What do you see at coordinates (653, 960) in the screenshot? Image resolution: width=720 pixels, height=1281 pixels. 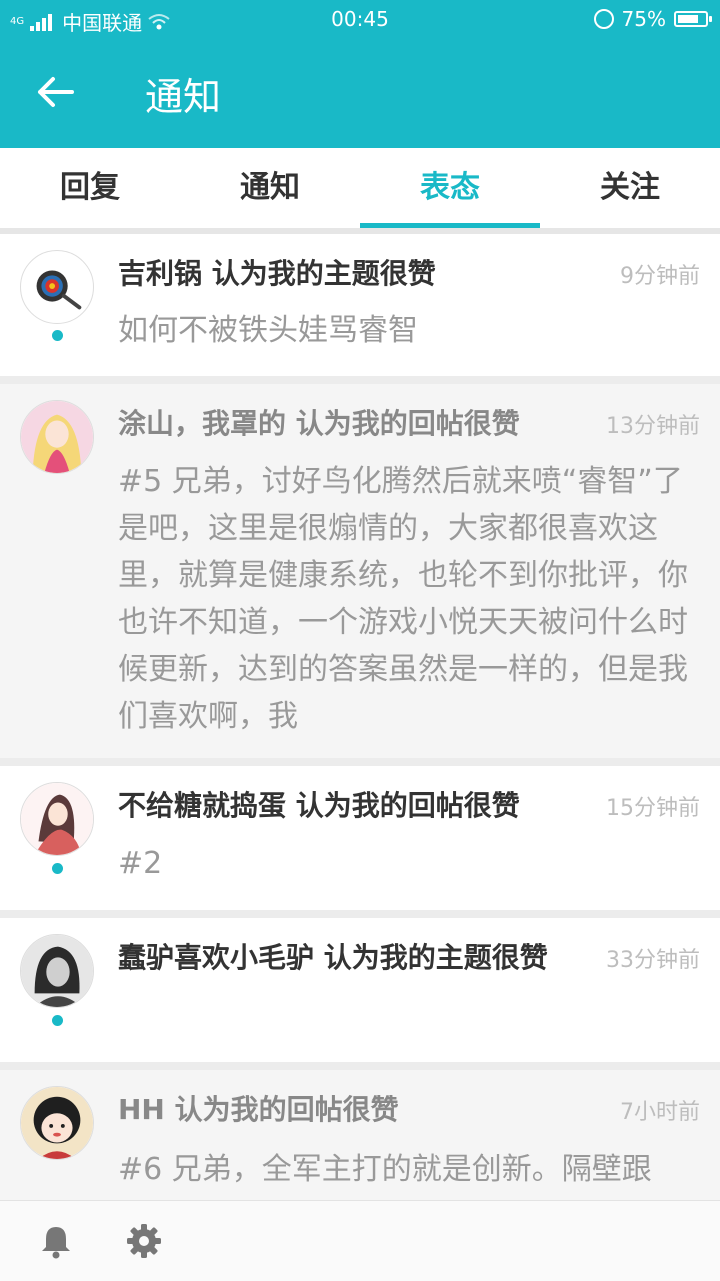 I see `notification-time: 33分钟前` at bounding box center [653, 960].